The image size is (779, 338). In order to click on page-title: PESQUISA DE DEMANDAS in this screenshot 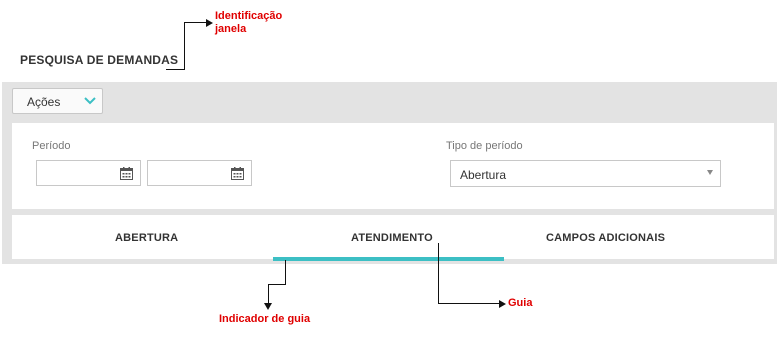, I will do `click(99, 60)`.